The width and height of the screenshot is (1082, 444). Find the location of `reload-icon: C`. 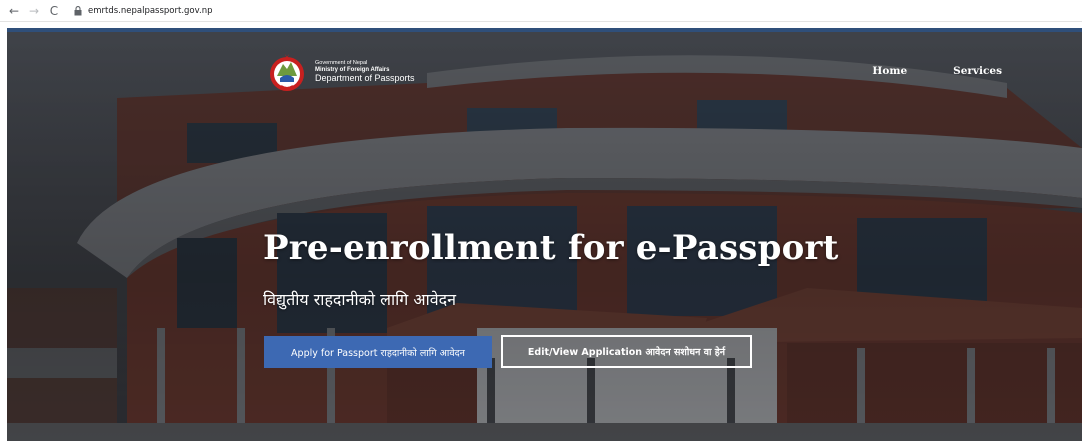

reload-icon: C is located at coordinates (54, 11).